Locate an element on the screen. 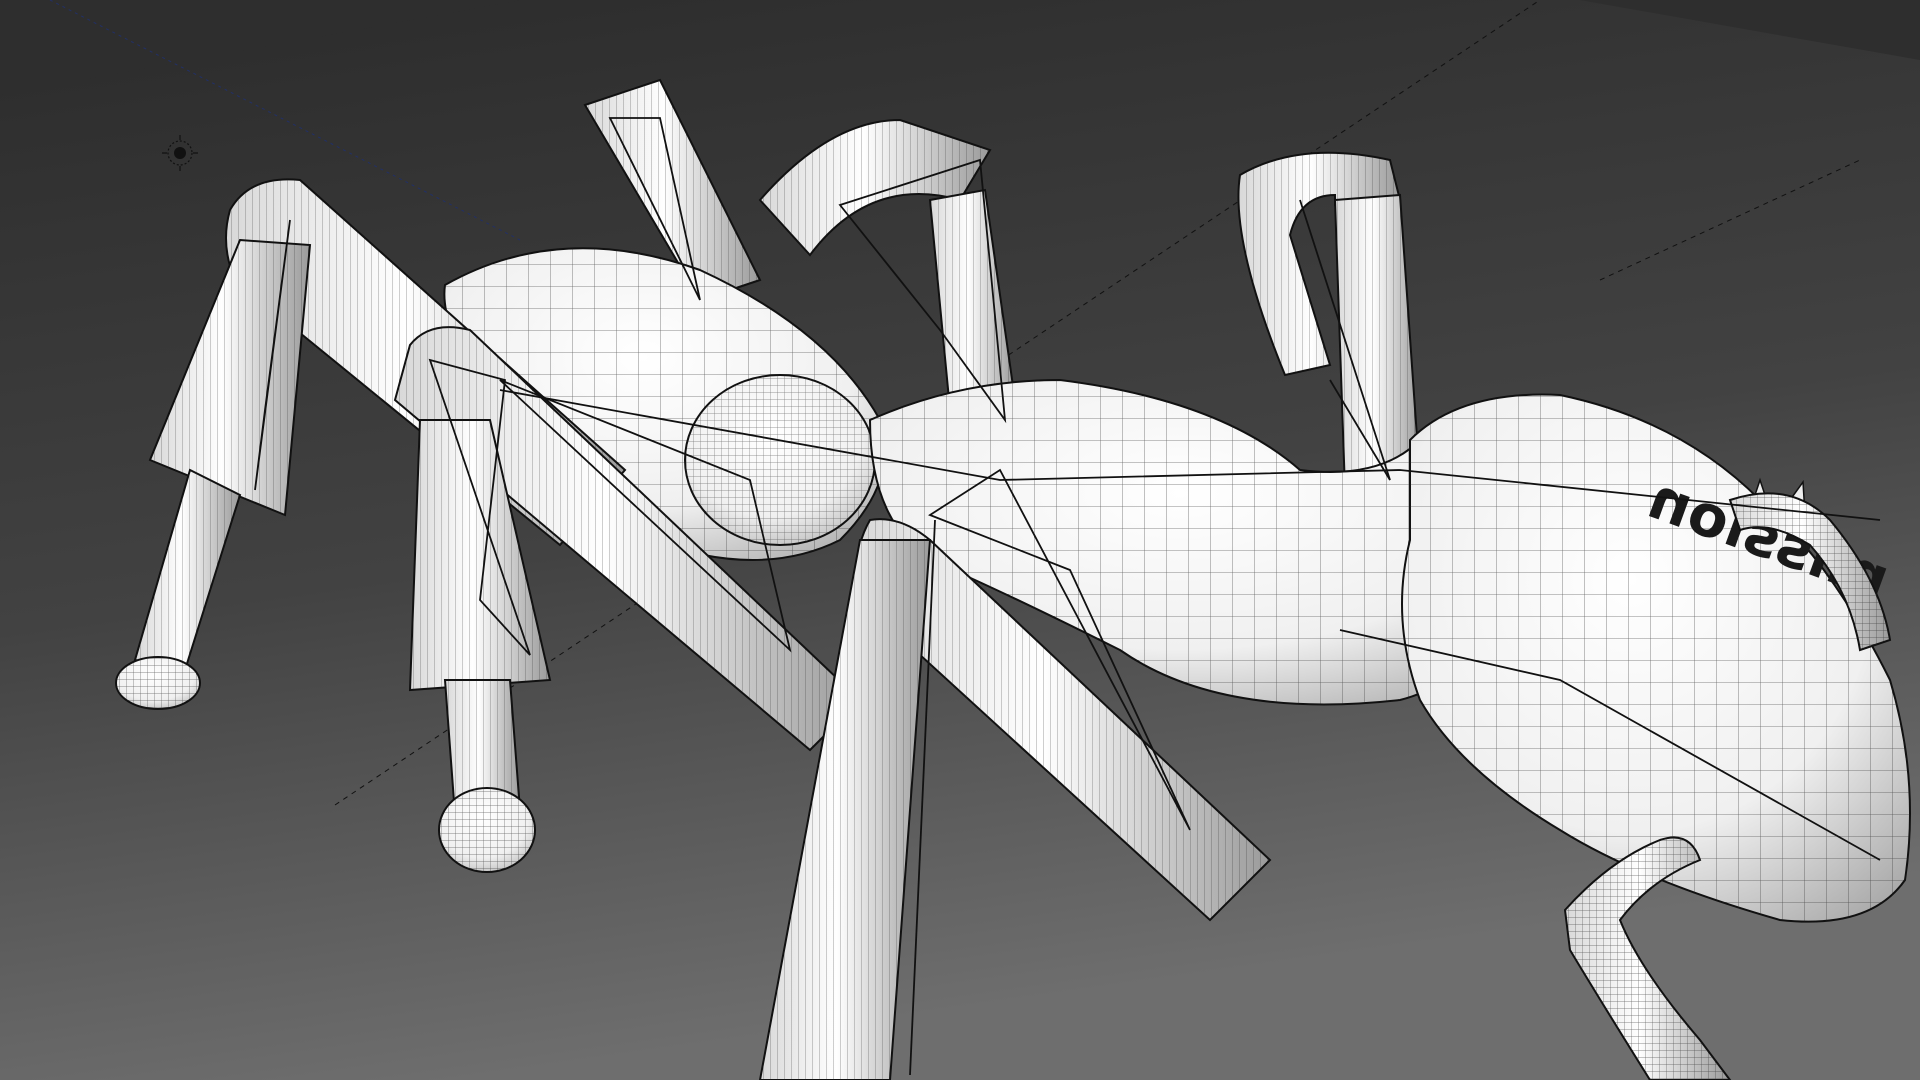  ant-petiole is located at coordinates (780, 460).